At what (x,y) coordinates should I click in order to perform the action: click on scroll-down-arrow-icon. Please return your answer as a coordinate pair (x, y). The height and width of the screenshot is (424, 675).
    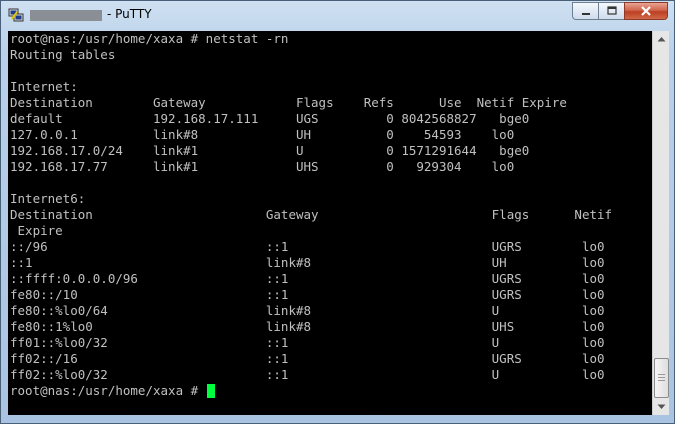
    Looking at the image, I should click on (661, 406).